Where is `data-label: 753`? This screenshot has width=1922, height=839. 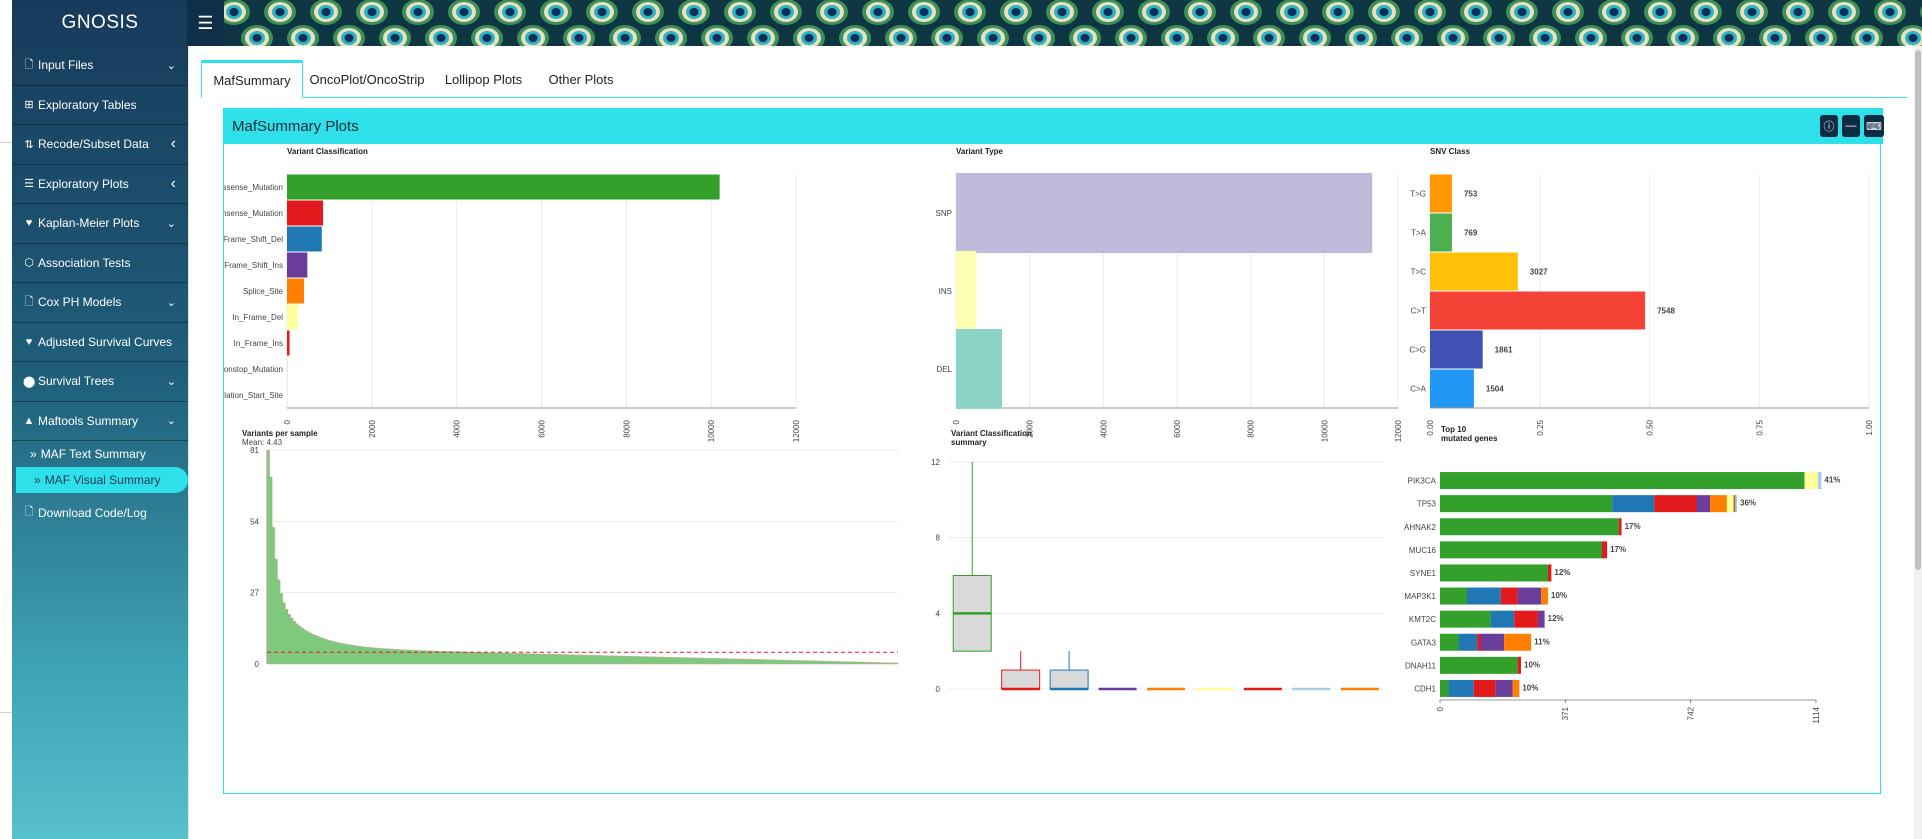 data-label: 753 is located at coordinates (1471, 194).